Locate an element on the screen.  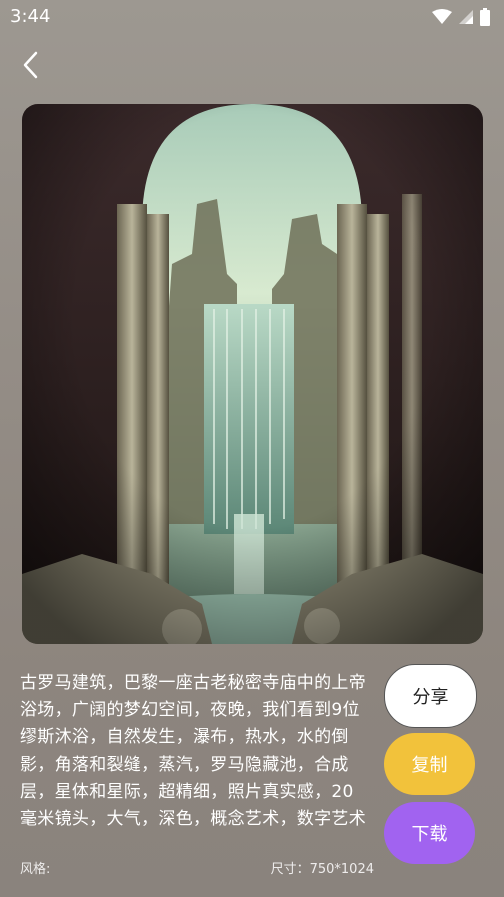
chevron-left-icon is located at coordinates (30, 65).